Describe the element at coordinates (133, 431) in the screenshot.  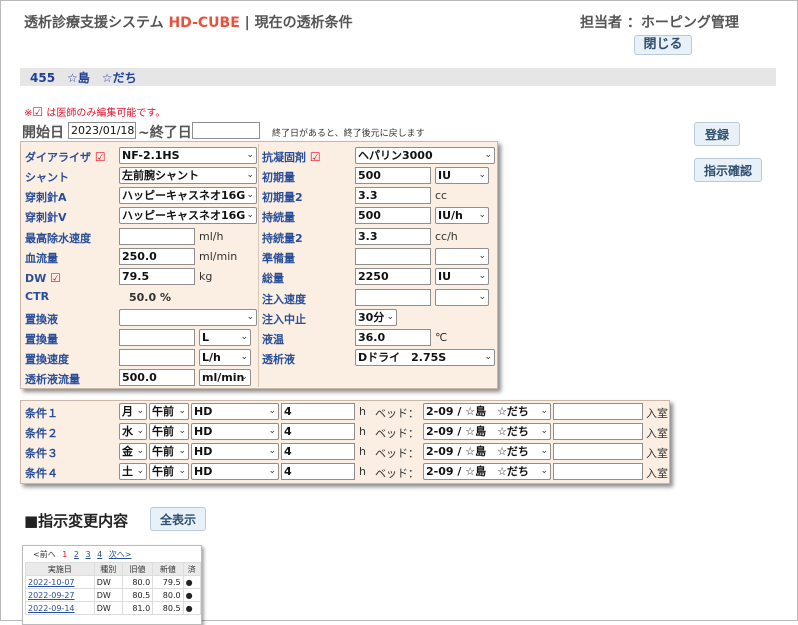
I see `condition-day-select: 水 ⌄` at that location.